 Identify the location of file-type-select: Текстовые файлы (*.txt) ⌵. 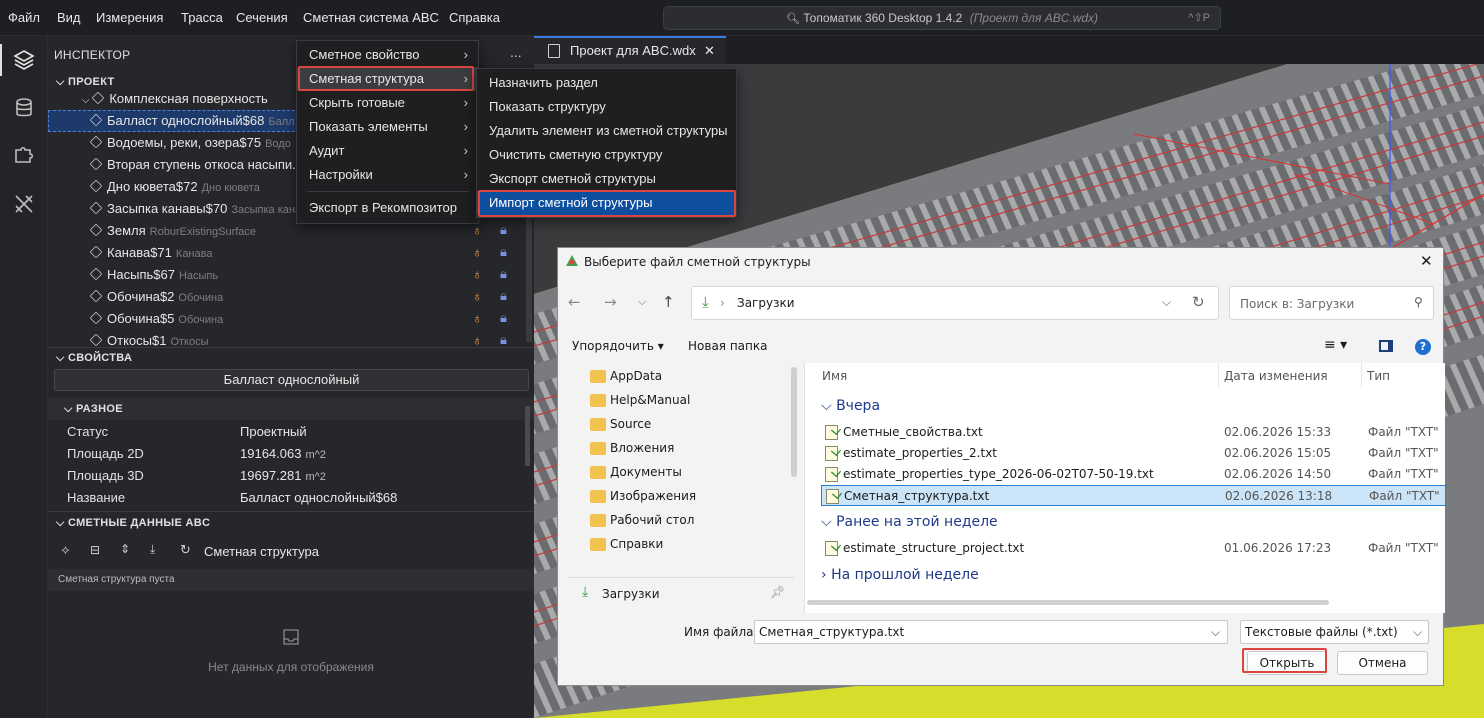
(1334, 632).